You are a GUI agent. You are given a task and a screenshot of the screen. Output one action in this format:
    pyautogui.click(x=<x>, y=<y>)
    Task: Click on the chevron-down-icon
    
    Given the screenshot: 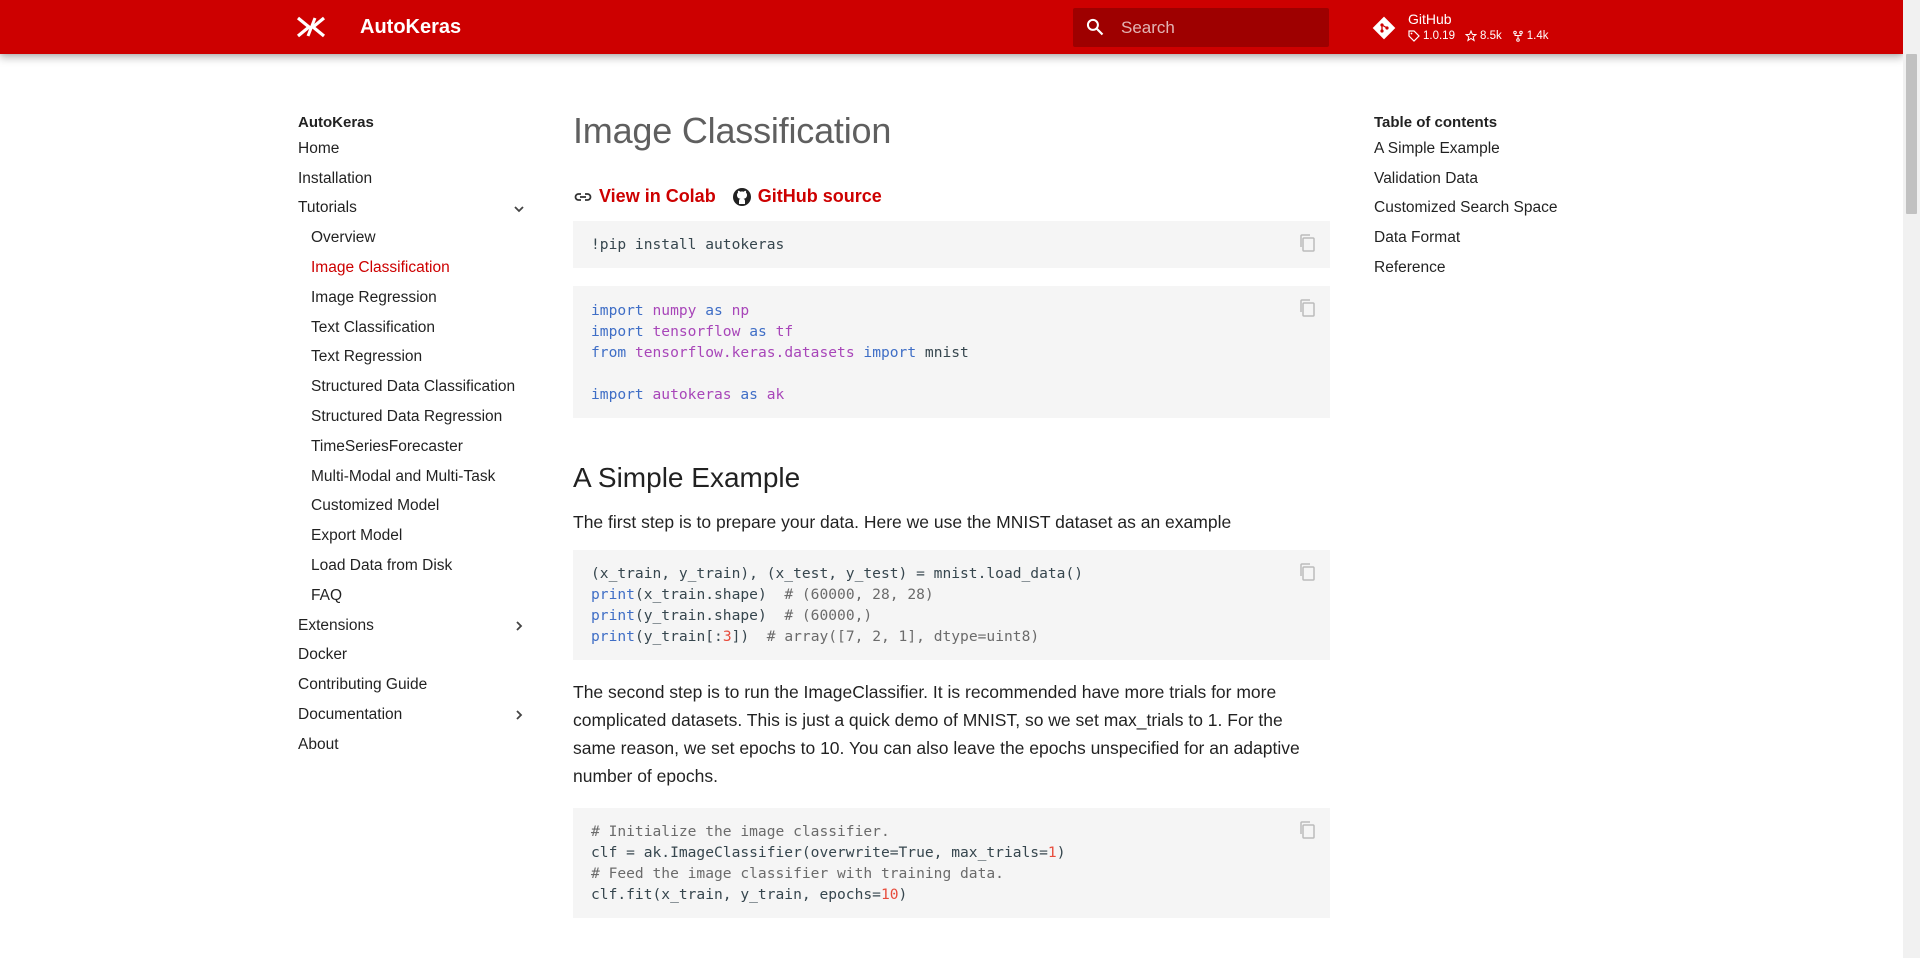 What is the action you would take?
    pyautogui.click(x=519, y=209)
    